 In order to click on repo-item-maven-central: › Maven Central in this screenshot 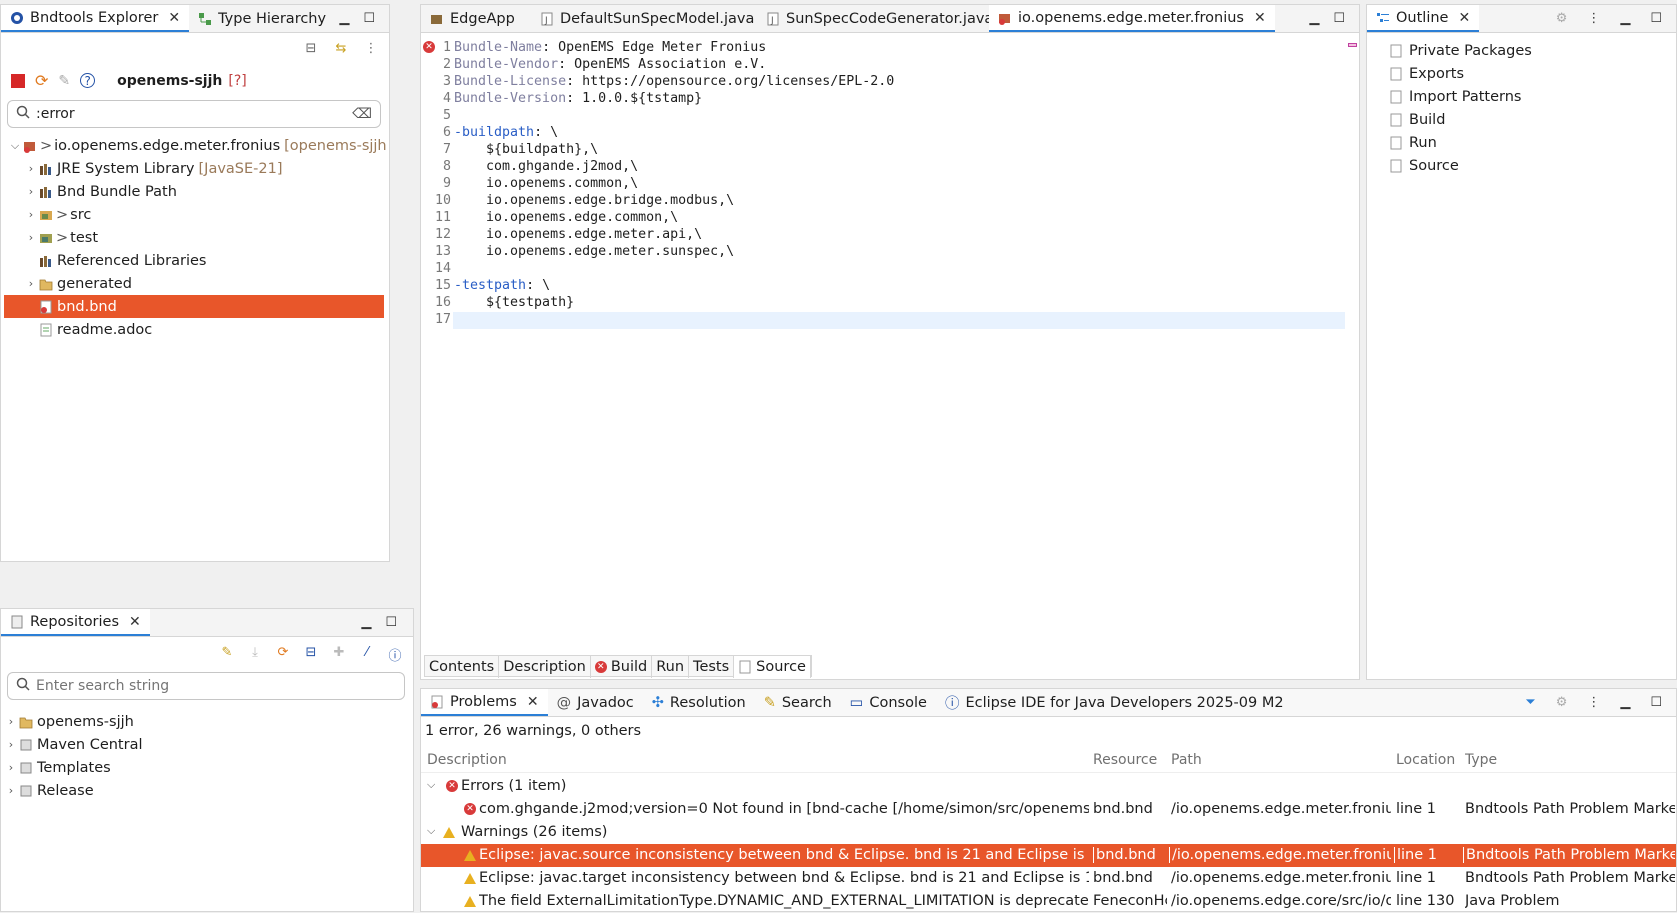, I will do `click(207, 744)`.